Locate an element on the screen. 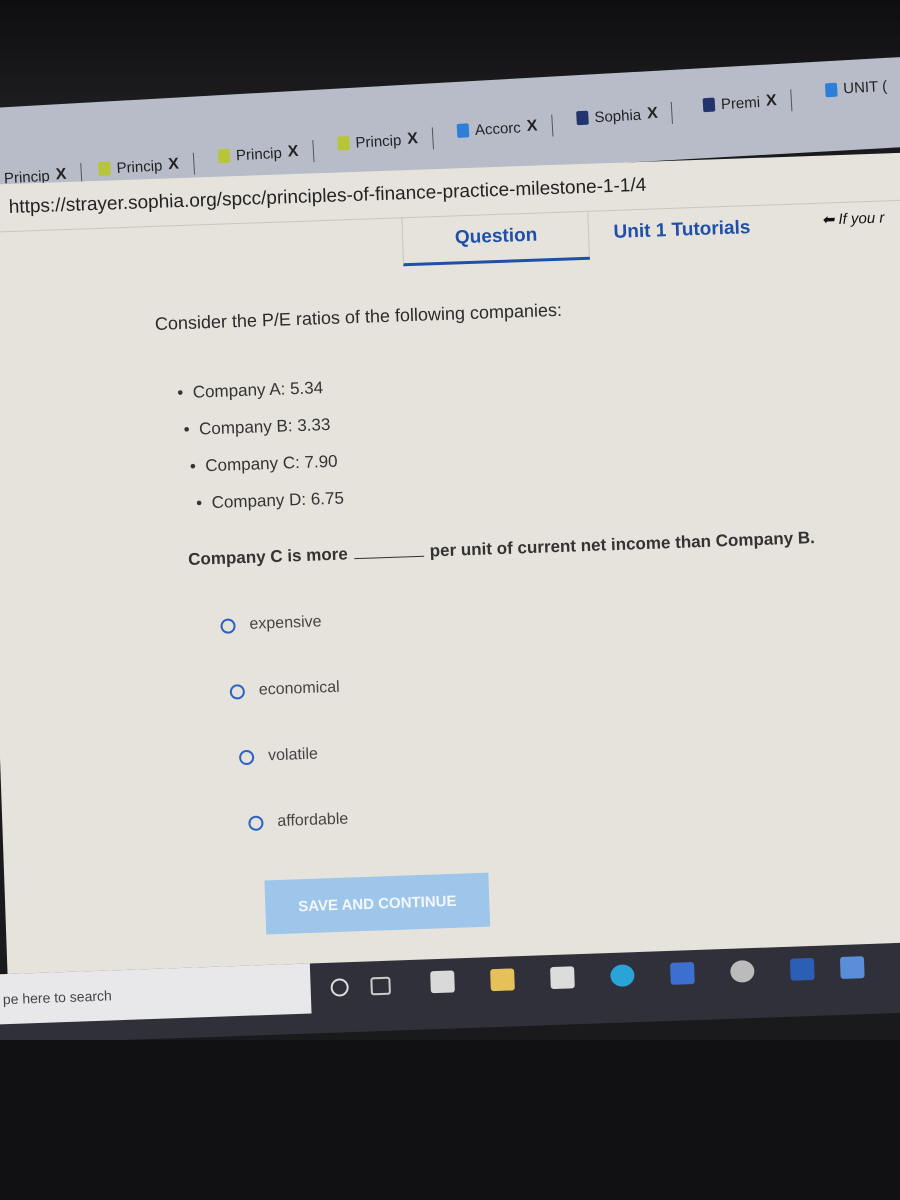 This screenshot has width=900, height=1200. monitor-bezel-bottom is located at coordinates (450, 1120).